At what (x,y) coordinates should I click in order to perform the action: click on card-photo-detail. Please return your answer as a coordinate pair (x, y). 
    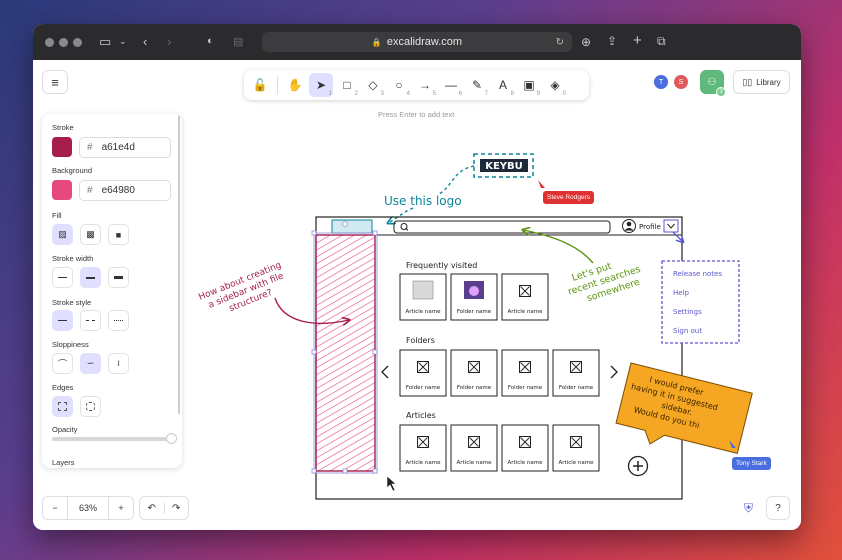
    Looking at the image, I should click on (474, 291).